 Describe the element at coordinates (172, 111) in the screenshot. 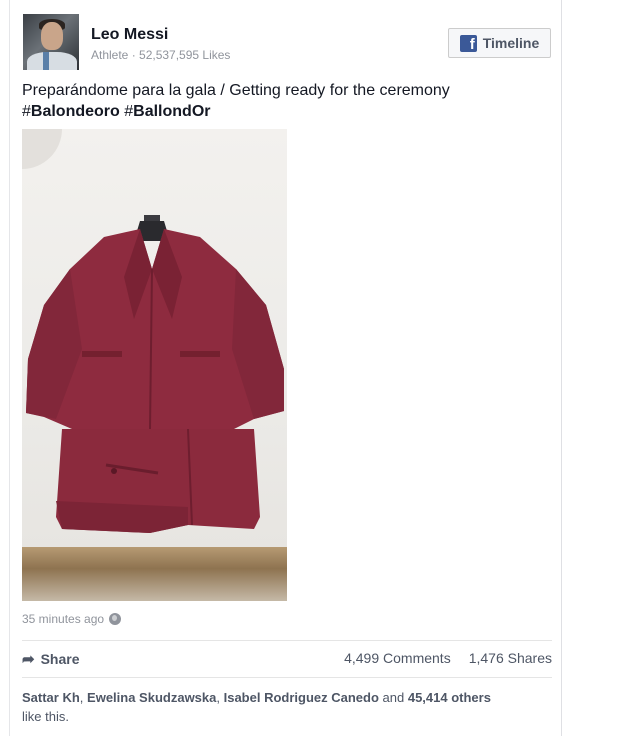

I see `hashtag-word: BallondOr` at that location.